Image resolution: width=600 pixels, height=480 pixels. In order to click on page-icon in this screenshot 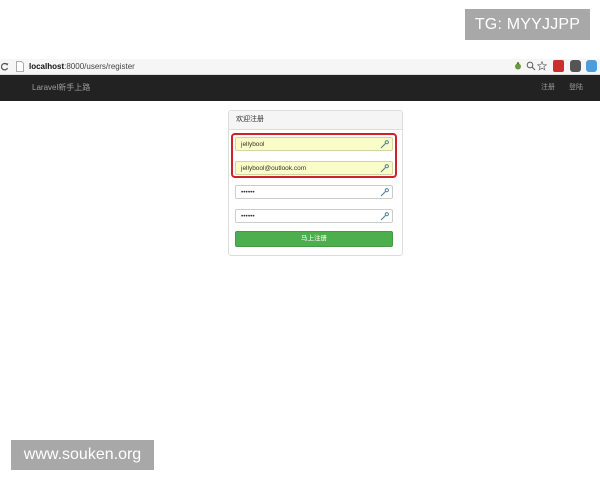, I will do `click(20, 66)`.